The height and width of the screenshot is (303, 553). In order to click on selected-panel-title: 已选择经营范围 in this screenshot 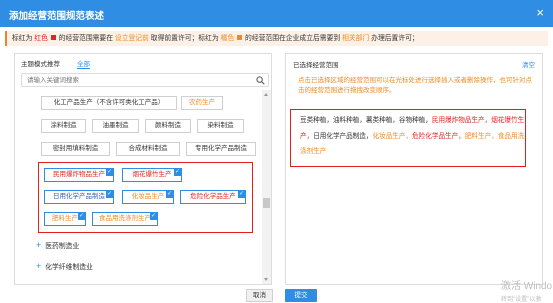, I will do `click(316, 65)`.